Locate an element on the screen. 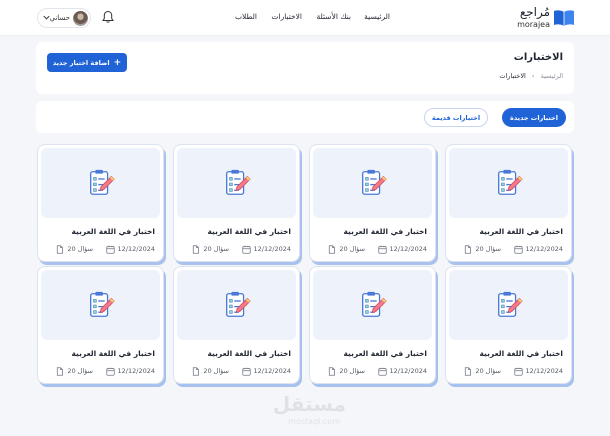 The image size is (610, 436). book-logo-icon is located at coordinates (564, 18).